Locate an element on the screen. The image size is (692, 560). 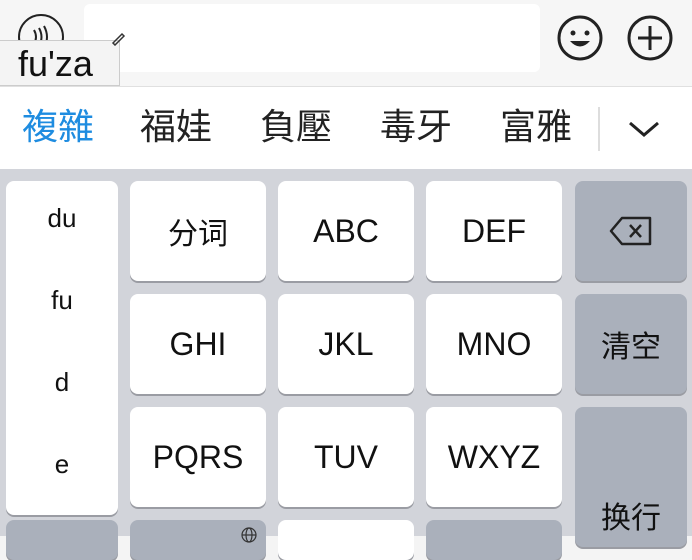
symbol-key is located at coordinates (62, 540).